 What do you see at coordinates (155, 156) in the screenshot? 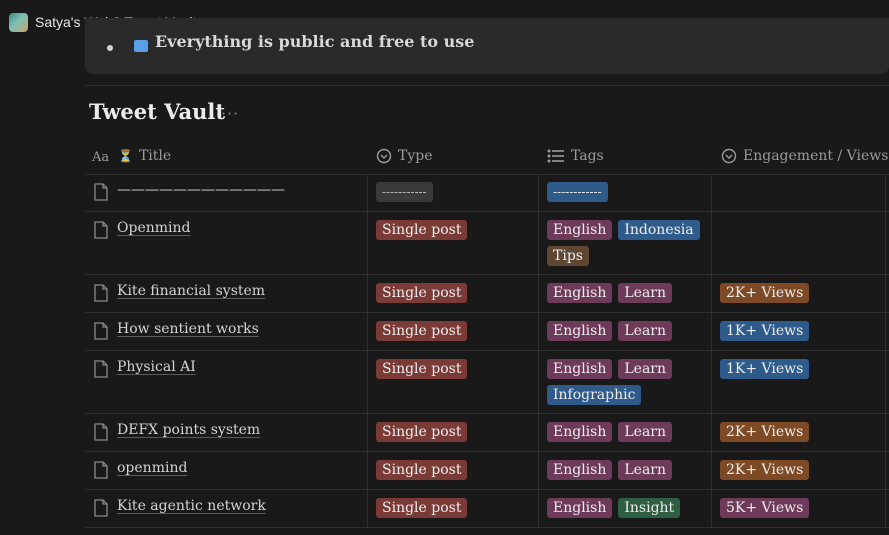
I see `column-label-title: Title` at bounding box center [155, 156].